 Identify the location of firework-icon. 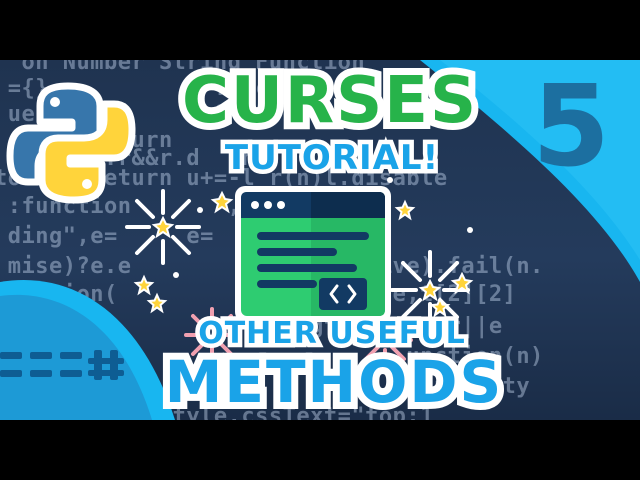
(163, 227).